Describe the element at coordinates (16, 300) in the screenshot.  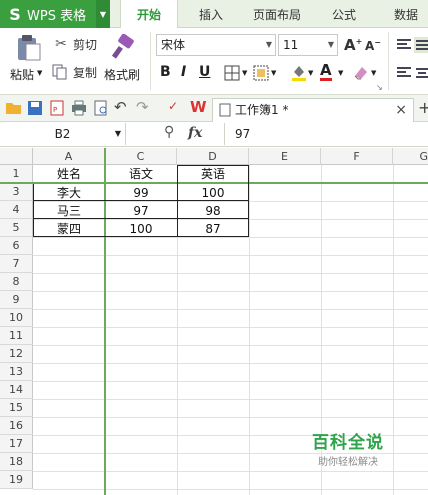
I see `row-header: 9` at that location.